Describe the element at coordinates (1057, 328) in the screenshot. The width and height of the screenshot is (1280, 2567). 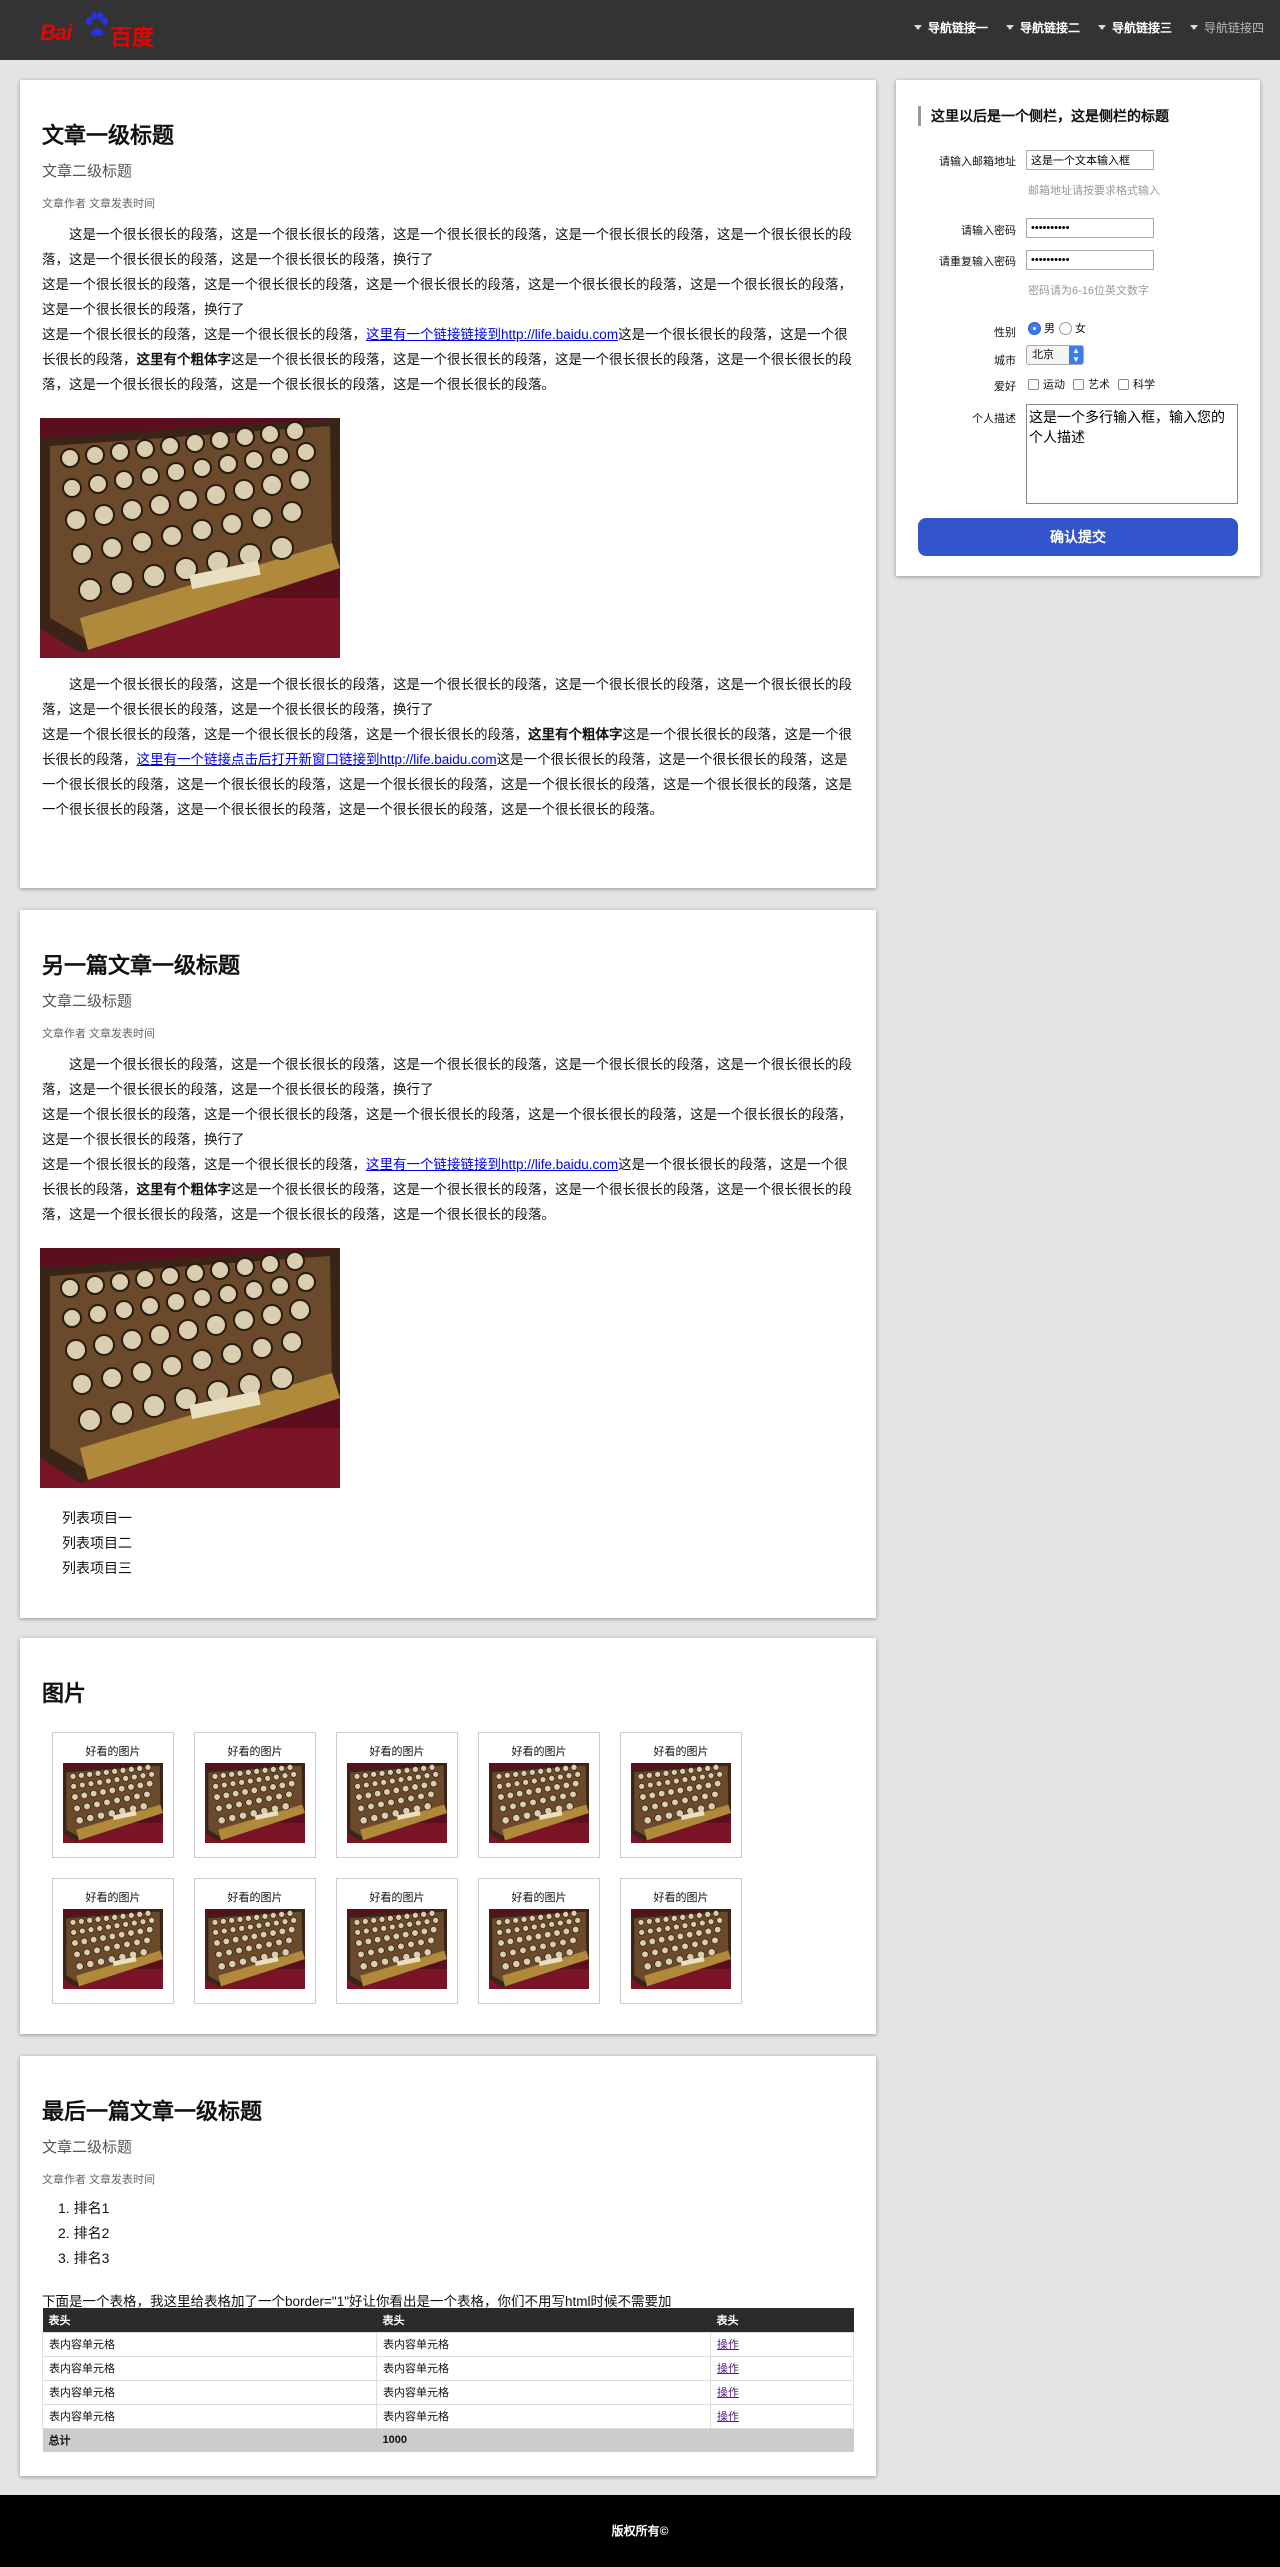
I see `gender-radio-group: 男 女` at that location.